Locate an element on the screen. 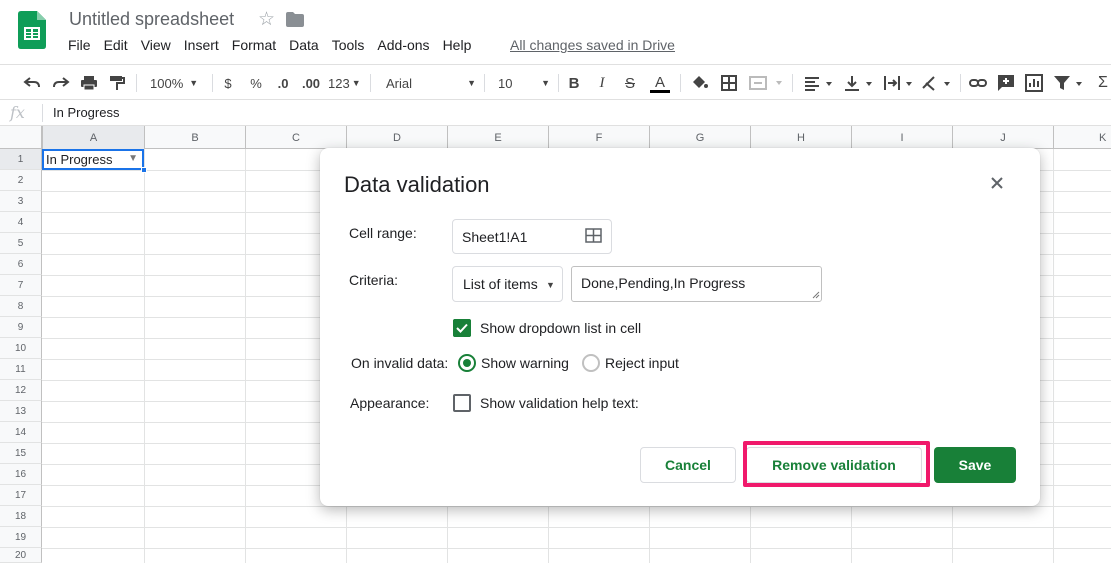  print-icon is located at coordinates (89, 83).